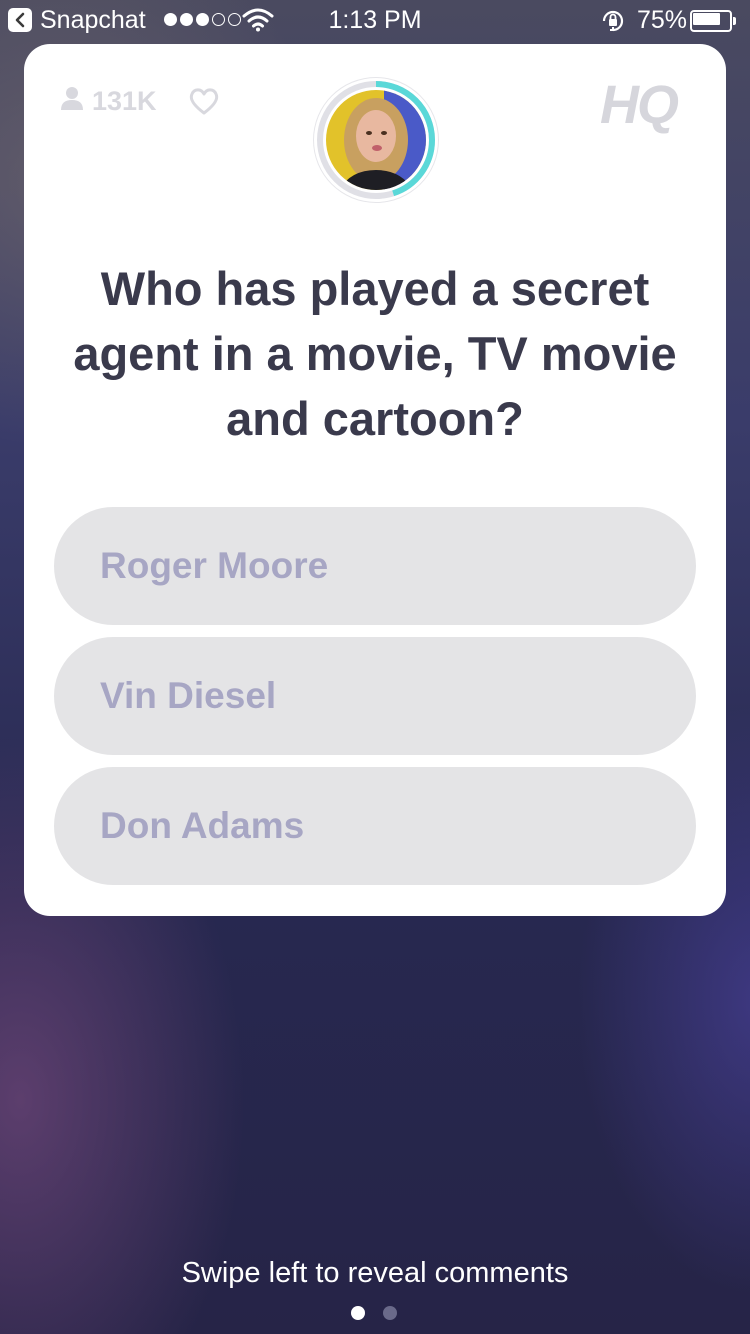  I want to click on answer-label: Roger Moore, so click(214, 565).